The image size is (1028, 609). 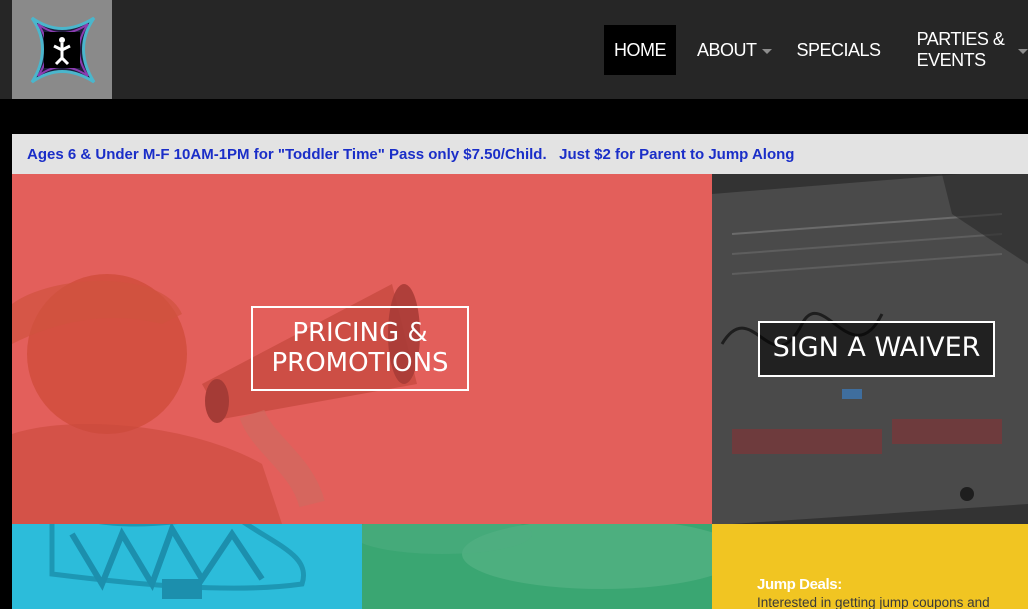 What do you see at coordinates (960, 49) in the screenshot?
I see `nav-parties-label: PARTIES & EVENTS` at bounding box center [960, 49].